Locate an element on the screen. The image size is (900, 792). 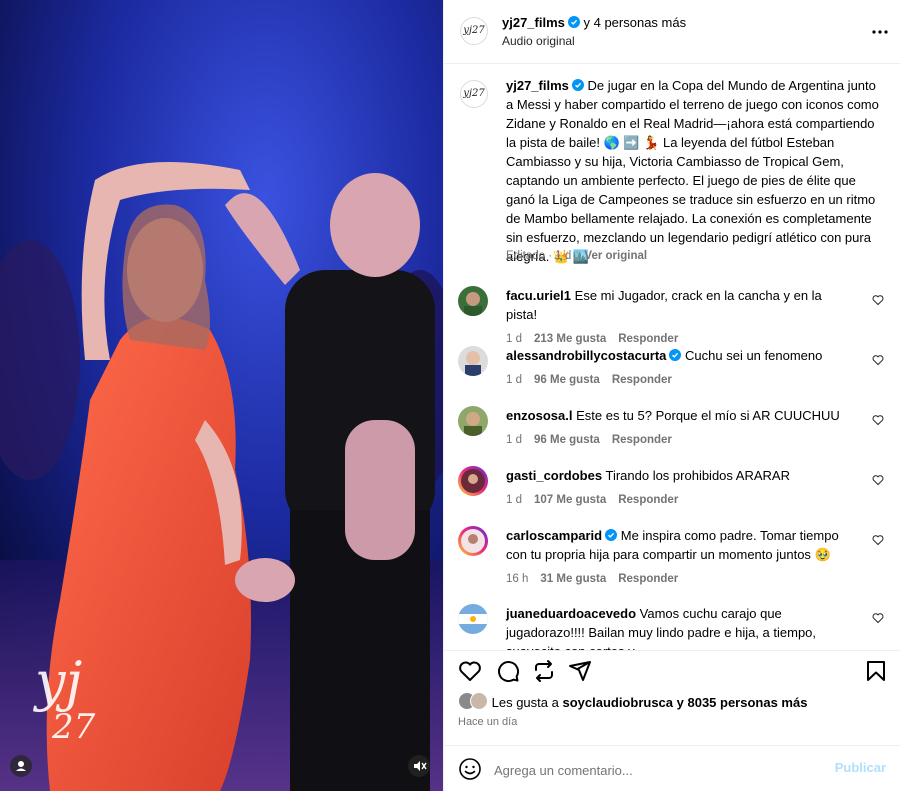
comment-likes: 213 Me gusta is located at coordinates (570, 339).